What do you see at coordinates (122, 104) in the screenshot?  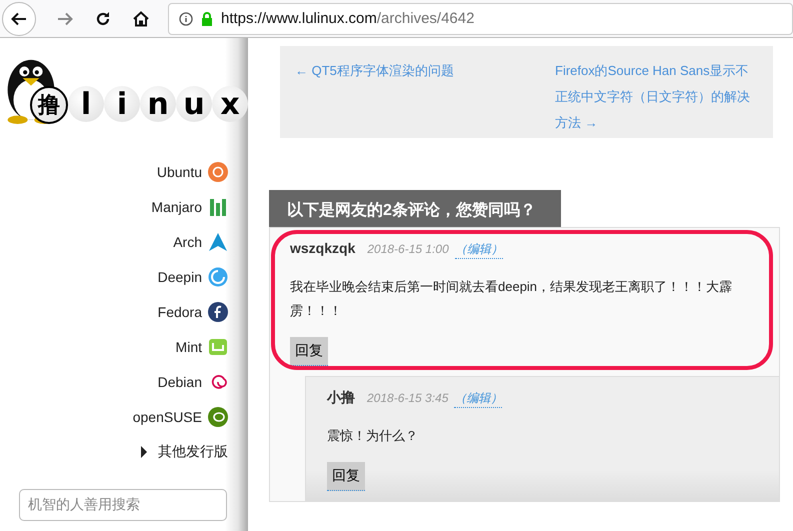 I see `logo-letter: i` at bounding box center [122, 104].